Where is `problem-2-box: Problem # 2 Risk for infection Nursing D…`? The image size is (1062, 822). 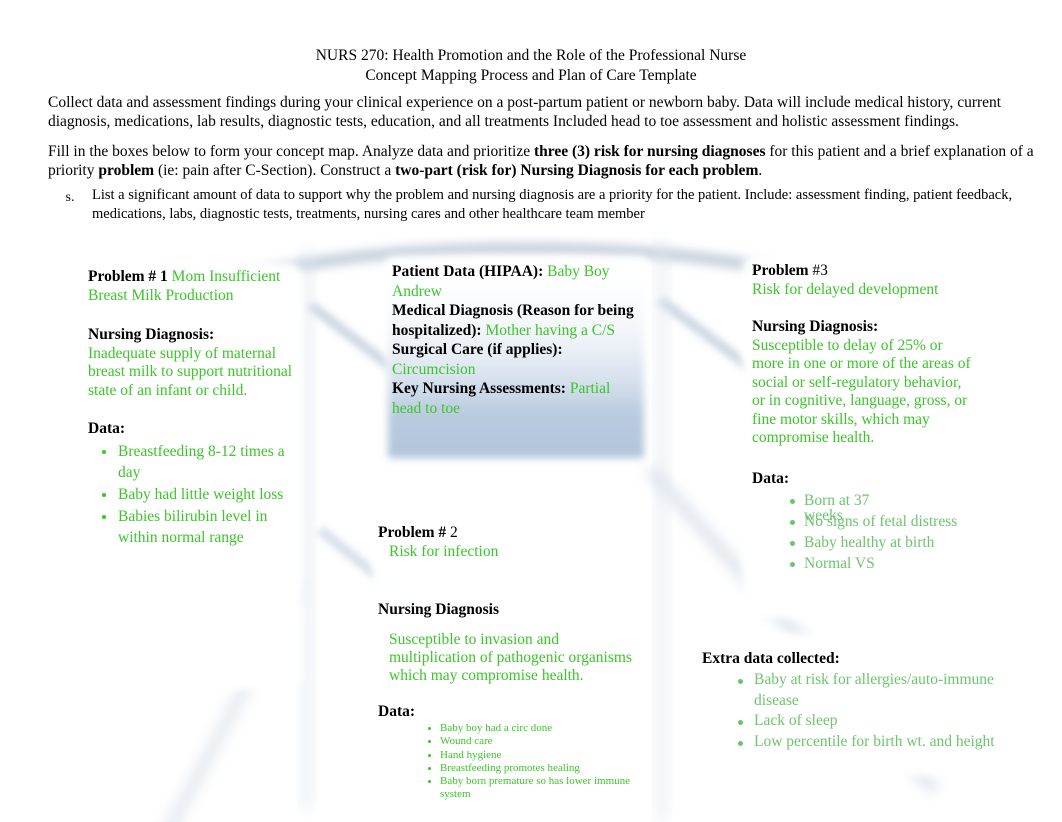
problem-2-box: Problem # 2 Risk for infection Nursing D… is located at coordinates (508, 662).